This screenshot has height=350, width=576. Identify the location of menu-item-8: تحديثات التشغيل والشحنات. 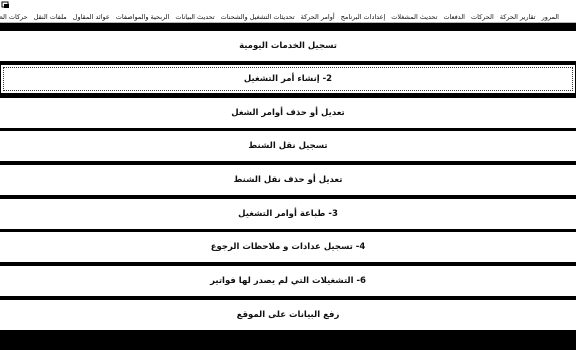
(258, 16).